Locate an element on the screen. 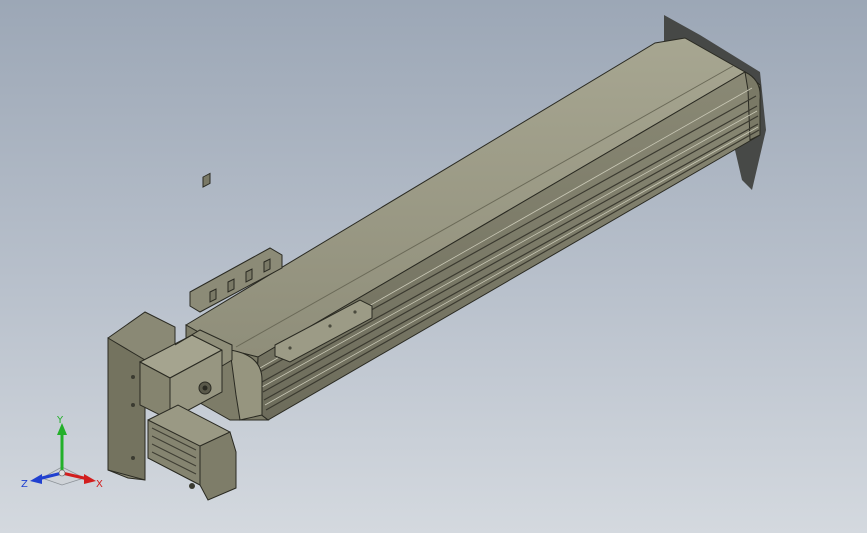 The height and width of the screenshot is (533, 867). z-axis-label: Z is located at coordinates (24, 484).